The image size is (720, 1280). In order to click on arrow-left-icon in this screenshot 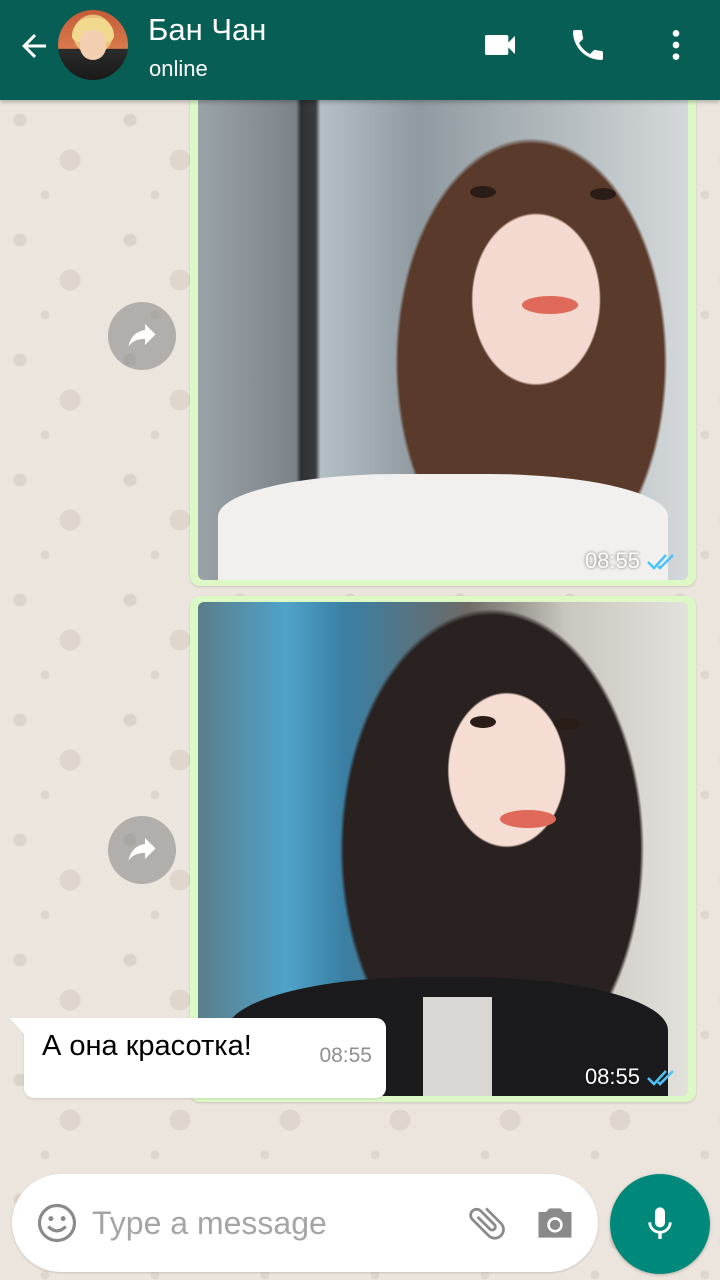, I will do `click(34, 46)`.